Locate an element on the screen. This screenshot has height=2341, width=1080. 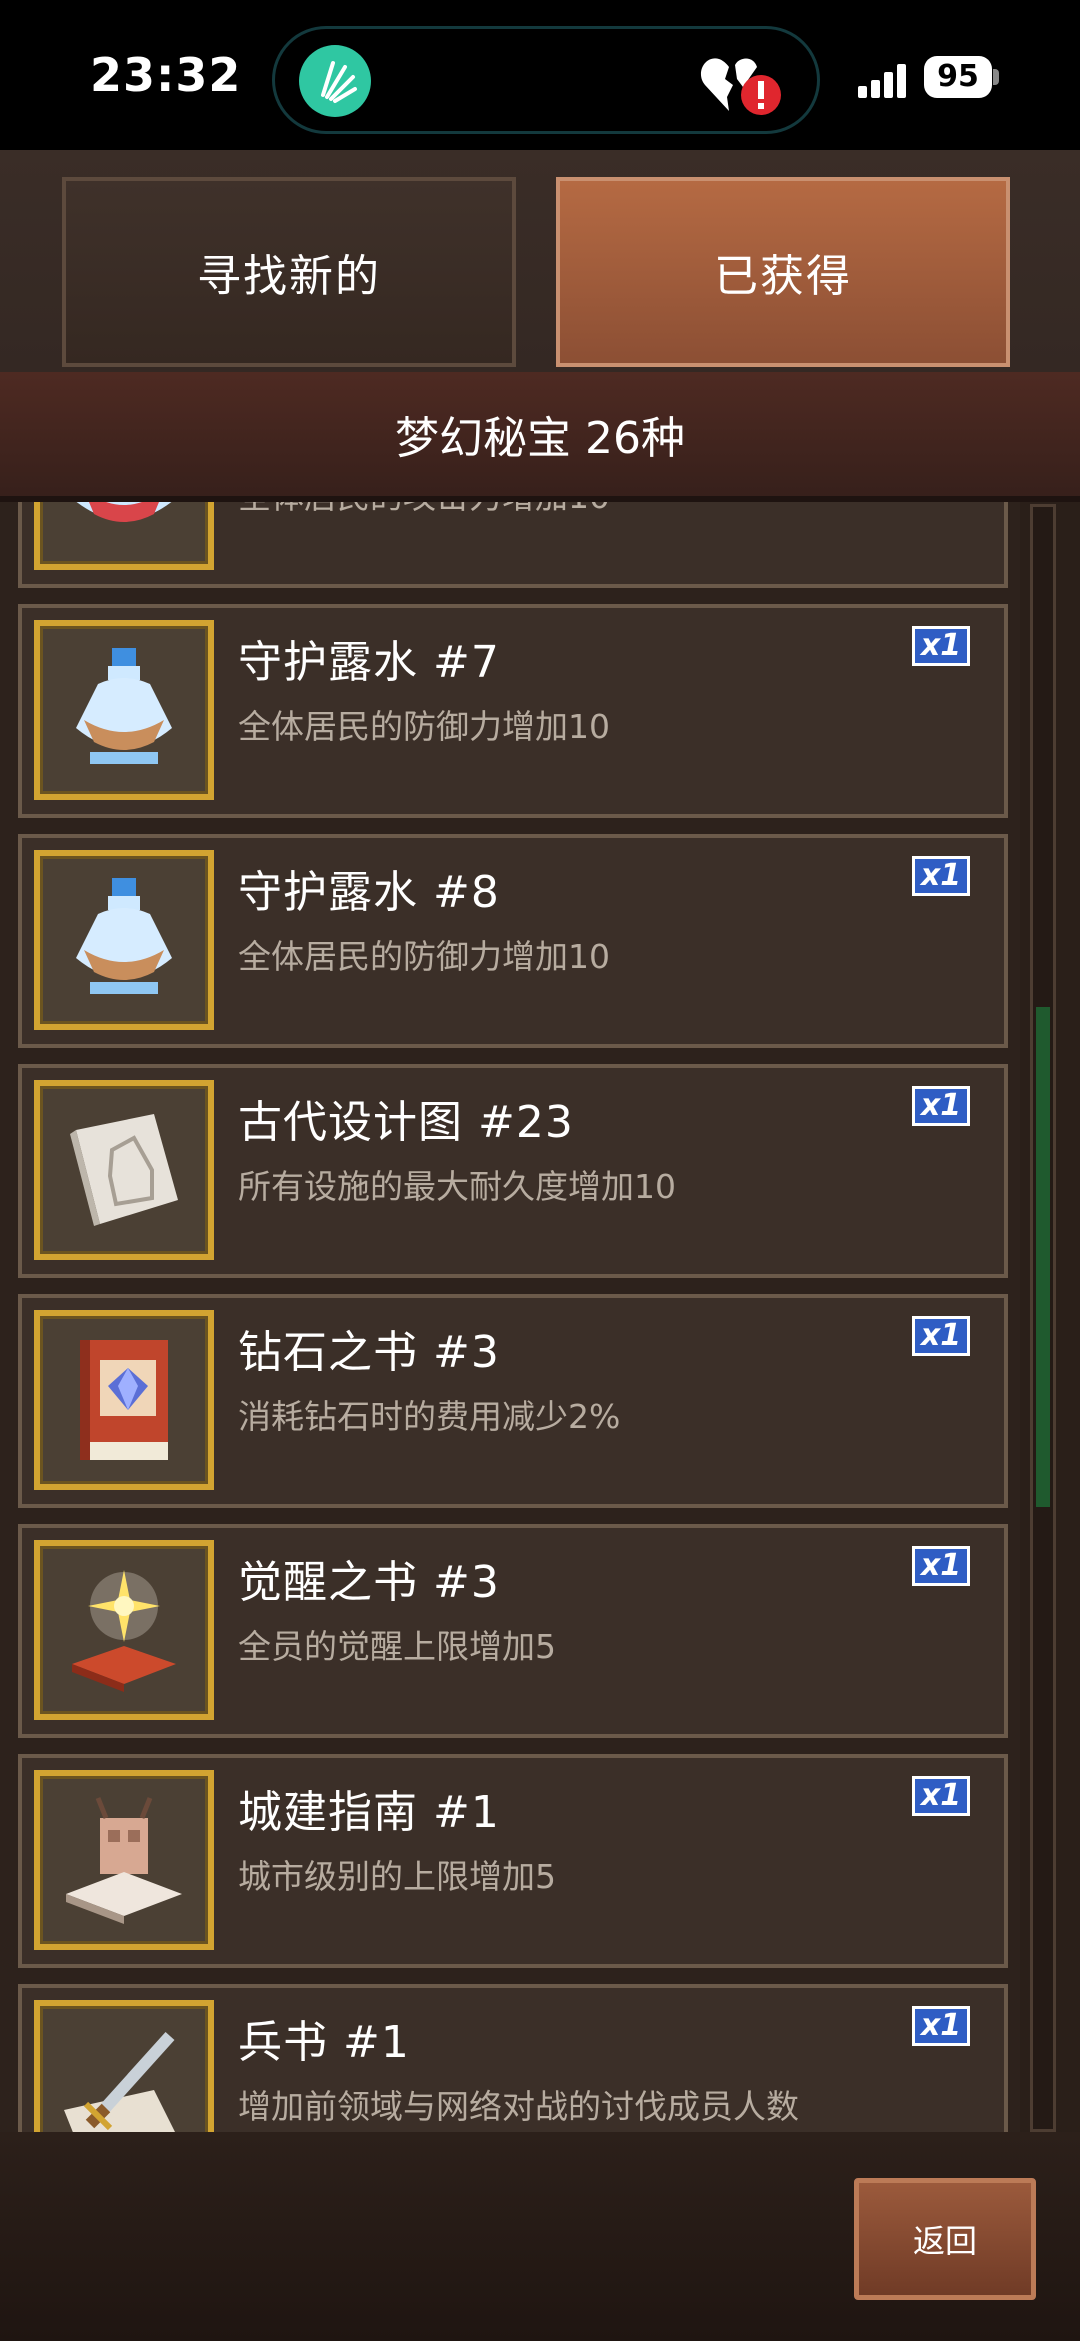
item-title: 觉醒之书 #3 is located at coordinates (369, 1582).